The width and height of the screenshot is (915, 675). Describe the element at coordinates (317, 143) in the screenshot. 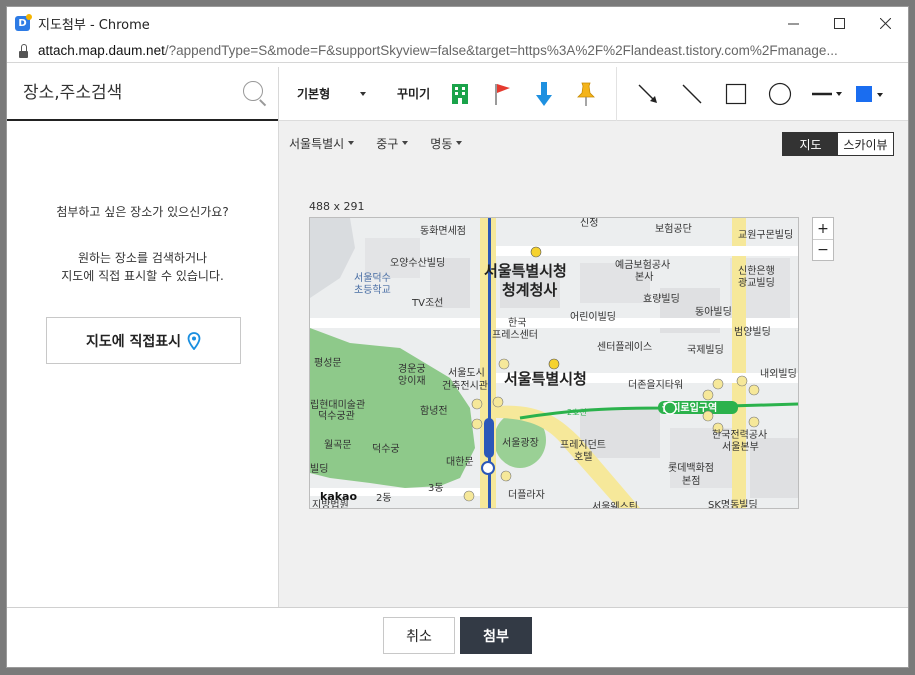

I see `city-label: 서울특별시` at that location.